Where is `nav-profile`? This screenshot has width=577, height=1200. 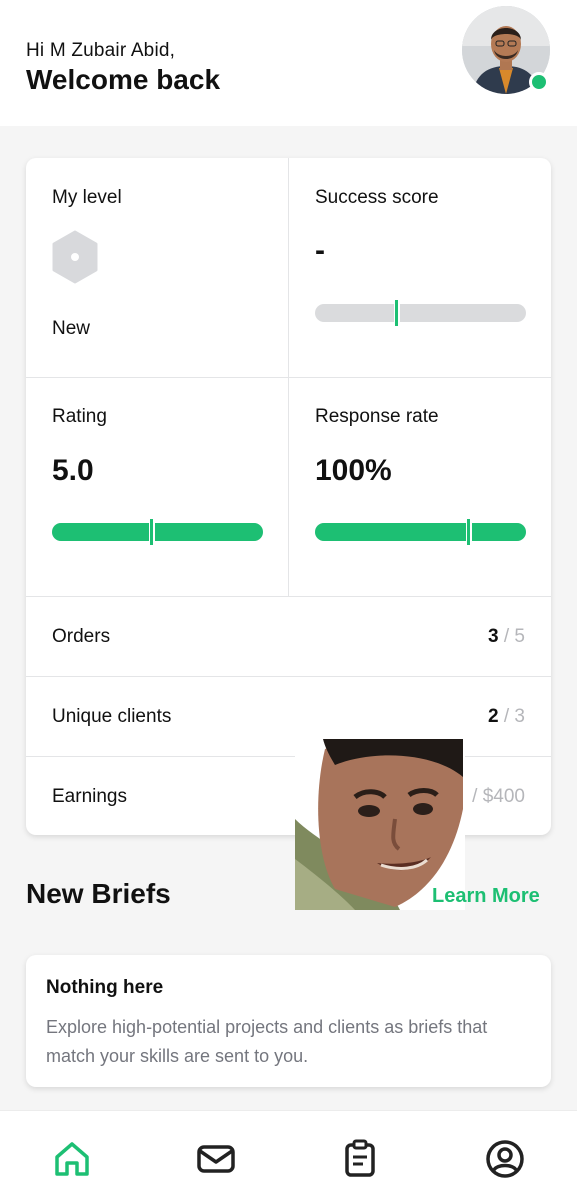 nav-profile is located at coordinates (505, 1159).